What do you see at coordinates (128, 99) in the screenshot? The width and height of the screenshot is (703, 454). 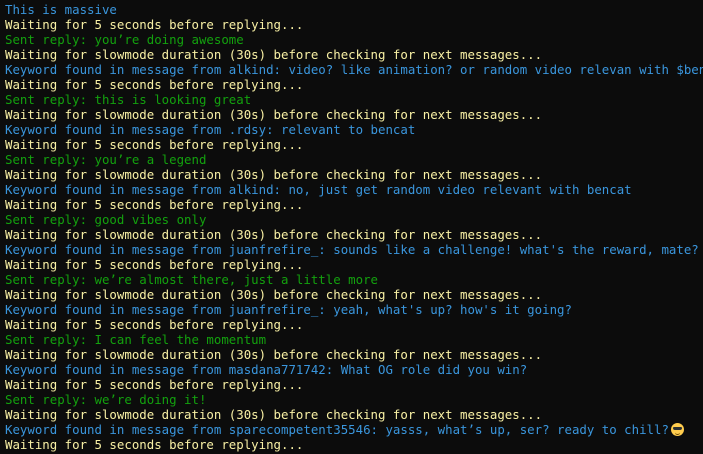 I see `log-line: Sent reply: this is looking great` at bounding box center [128, 99].